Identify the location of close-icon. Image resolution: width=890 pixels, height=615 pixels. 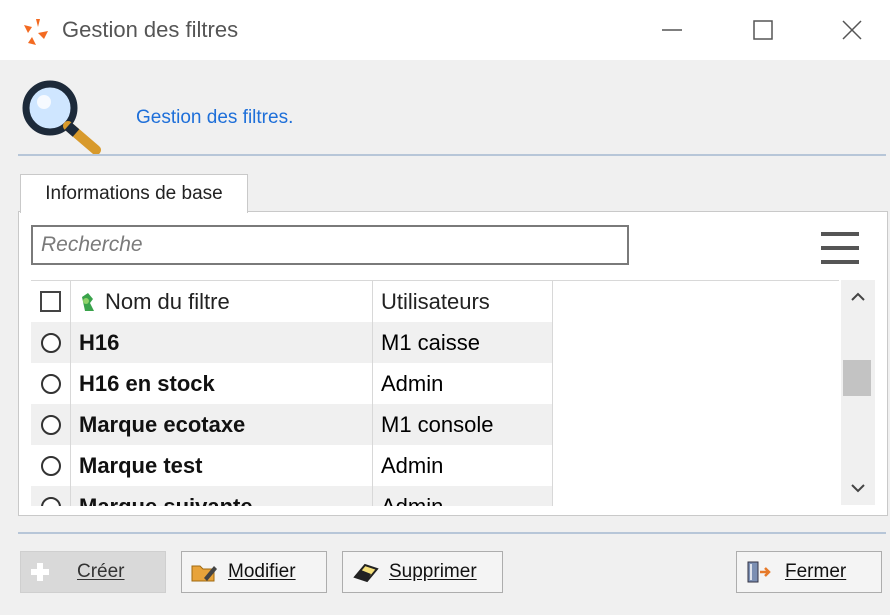
(852, 30).